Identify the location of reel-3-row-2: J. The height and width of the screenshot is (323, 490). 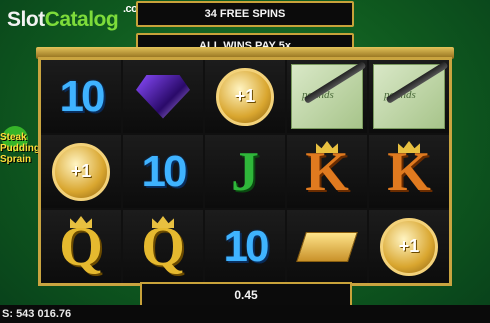
(245, 171).